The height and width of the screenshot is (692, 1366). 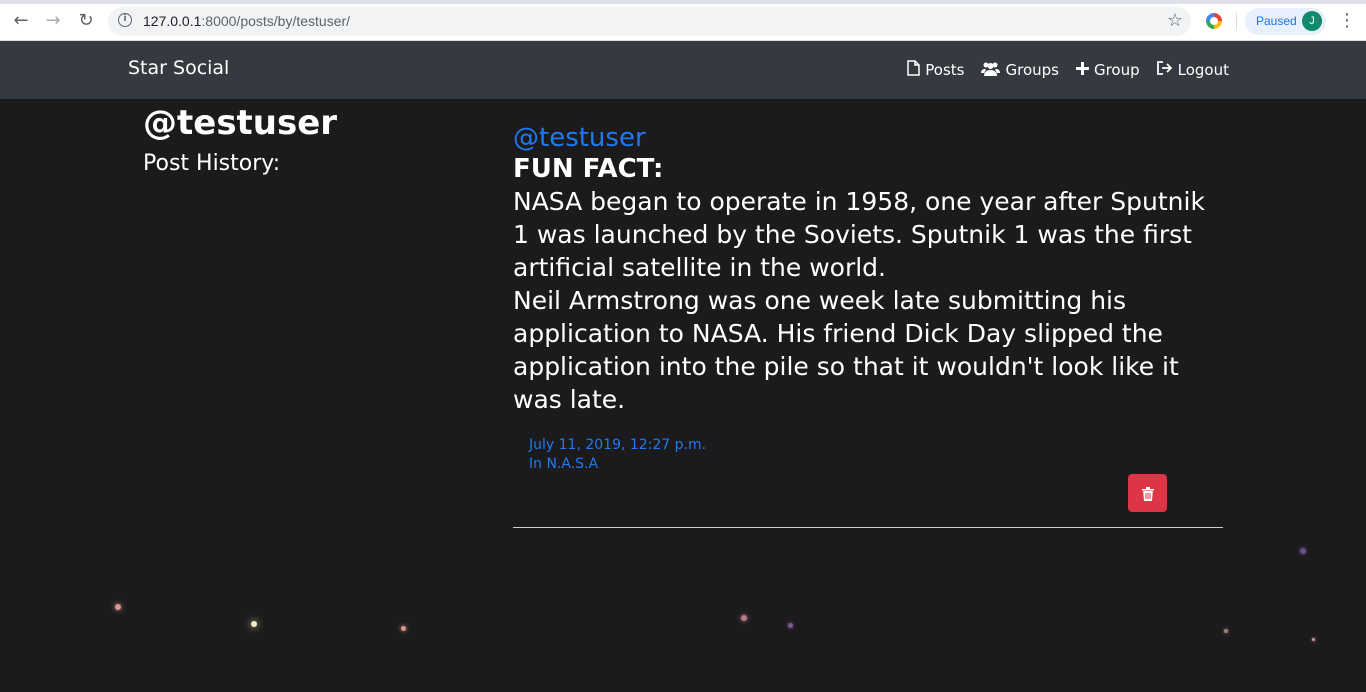 What do you see at coordinates (876, 445) in the screenshot?
I see `post-timestamp-link: July 11, 2019, 12:27 p.m.` at bounding box center [876, 445].